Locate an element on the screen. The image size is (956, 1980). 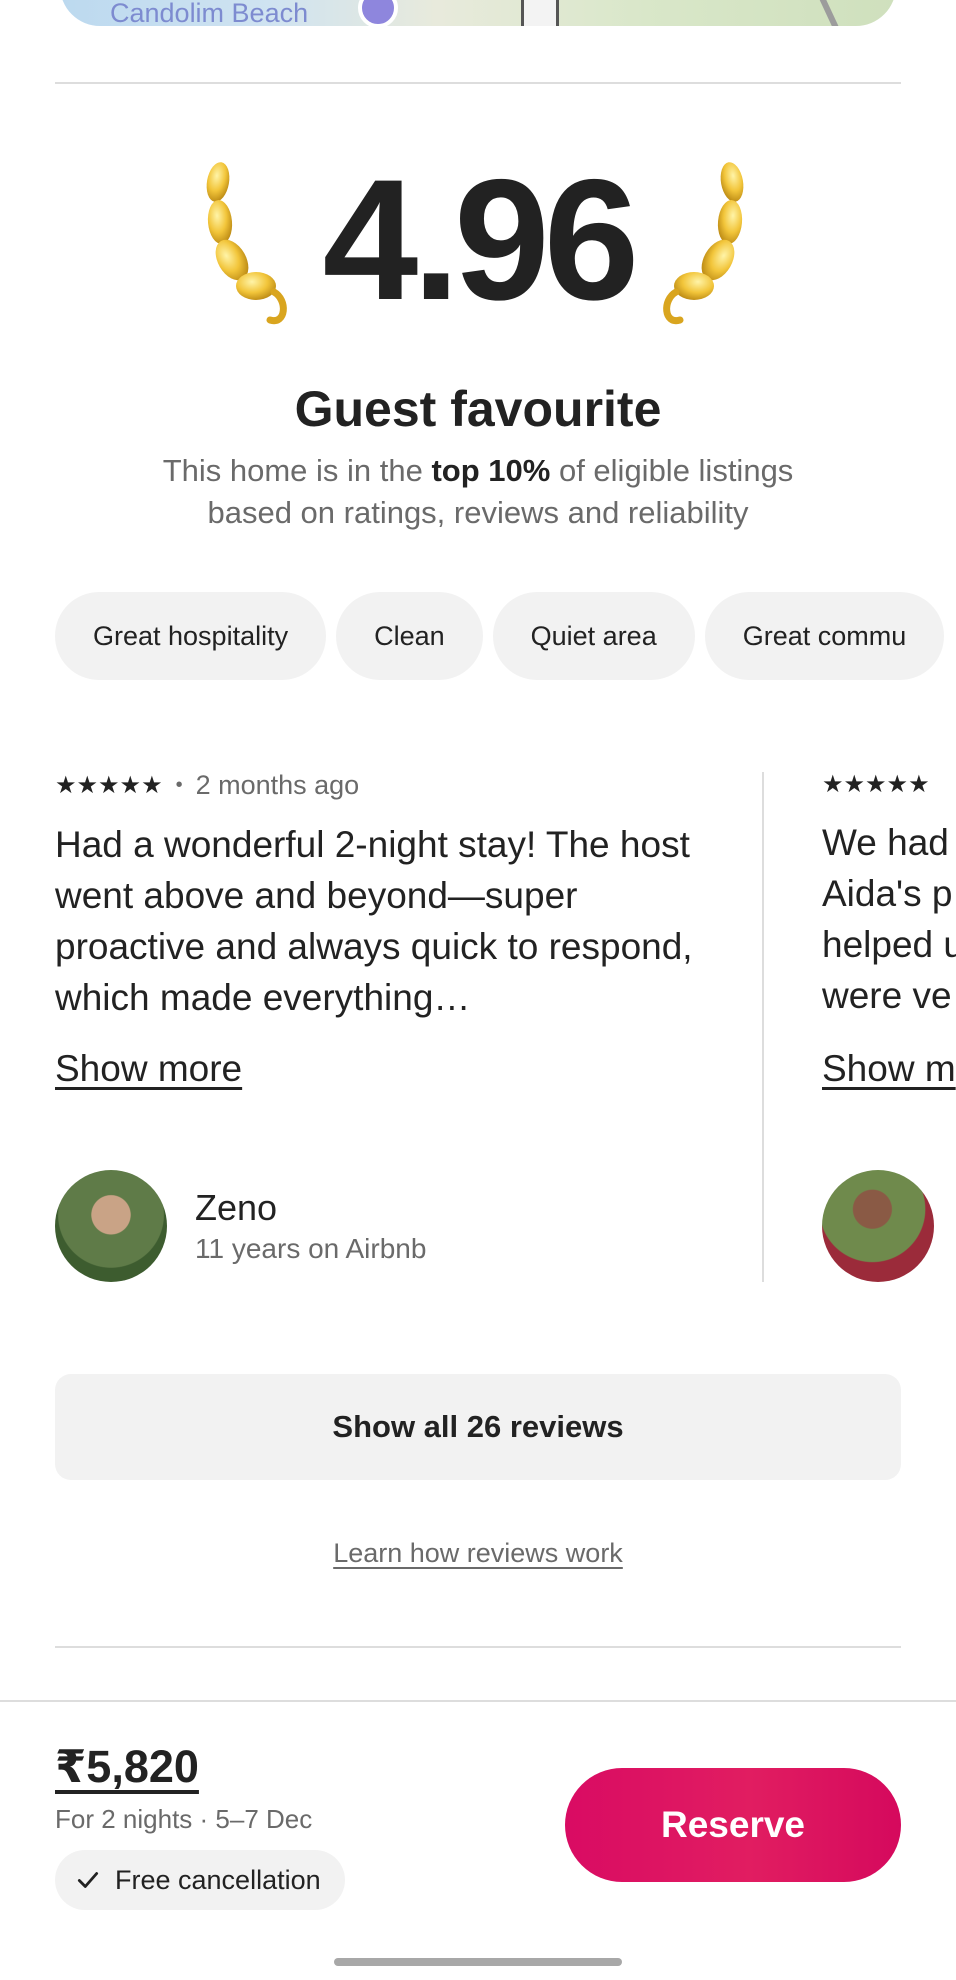
rating-block: 4.96 is located at coordinates (478, 250).